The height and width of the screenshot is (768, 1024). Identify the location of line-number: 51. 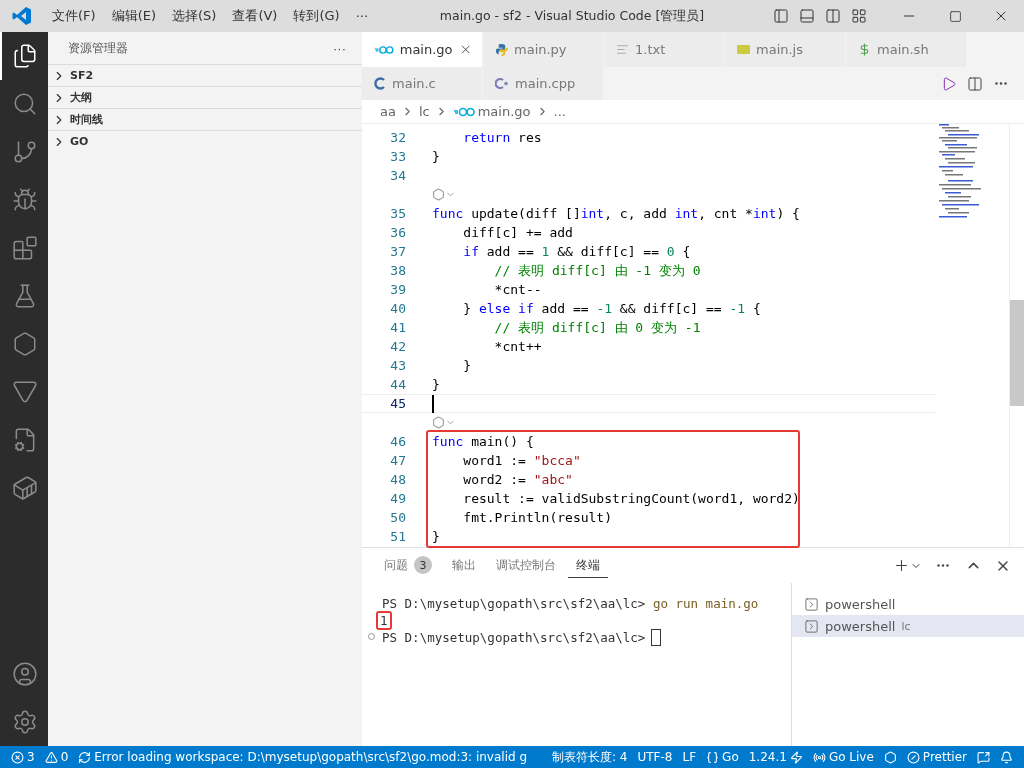
(397, 536).